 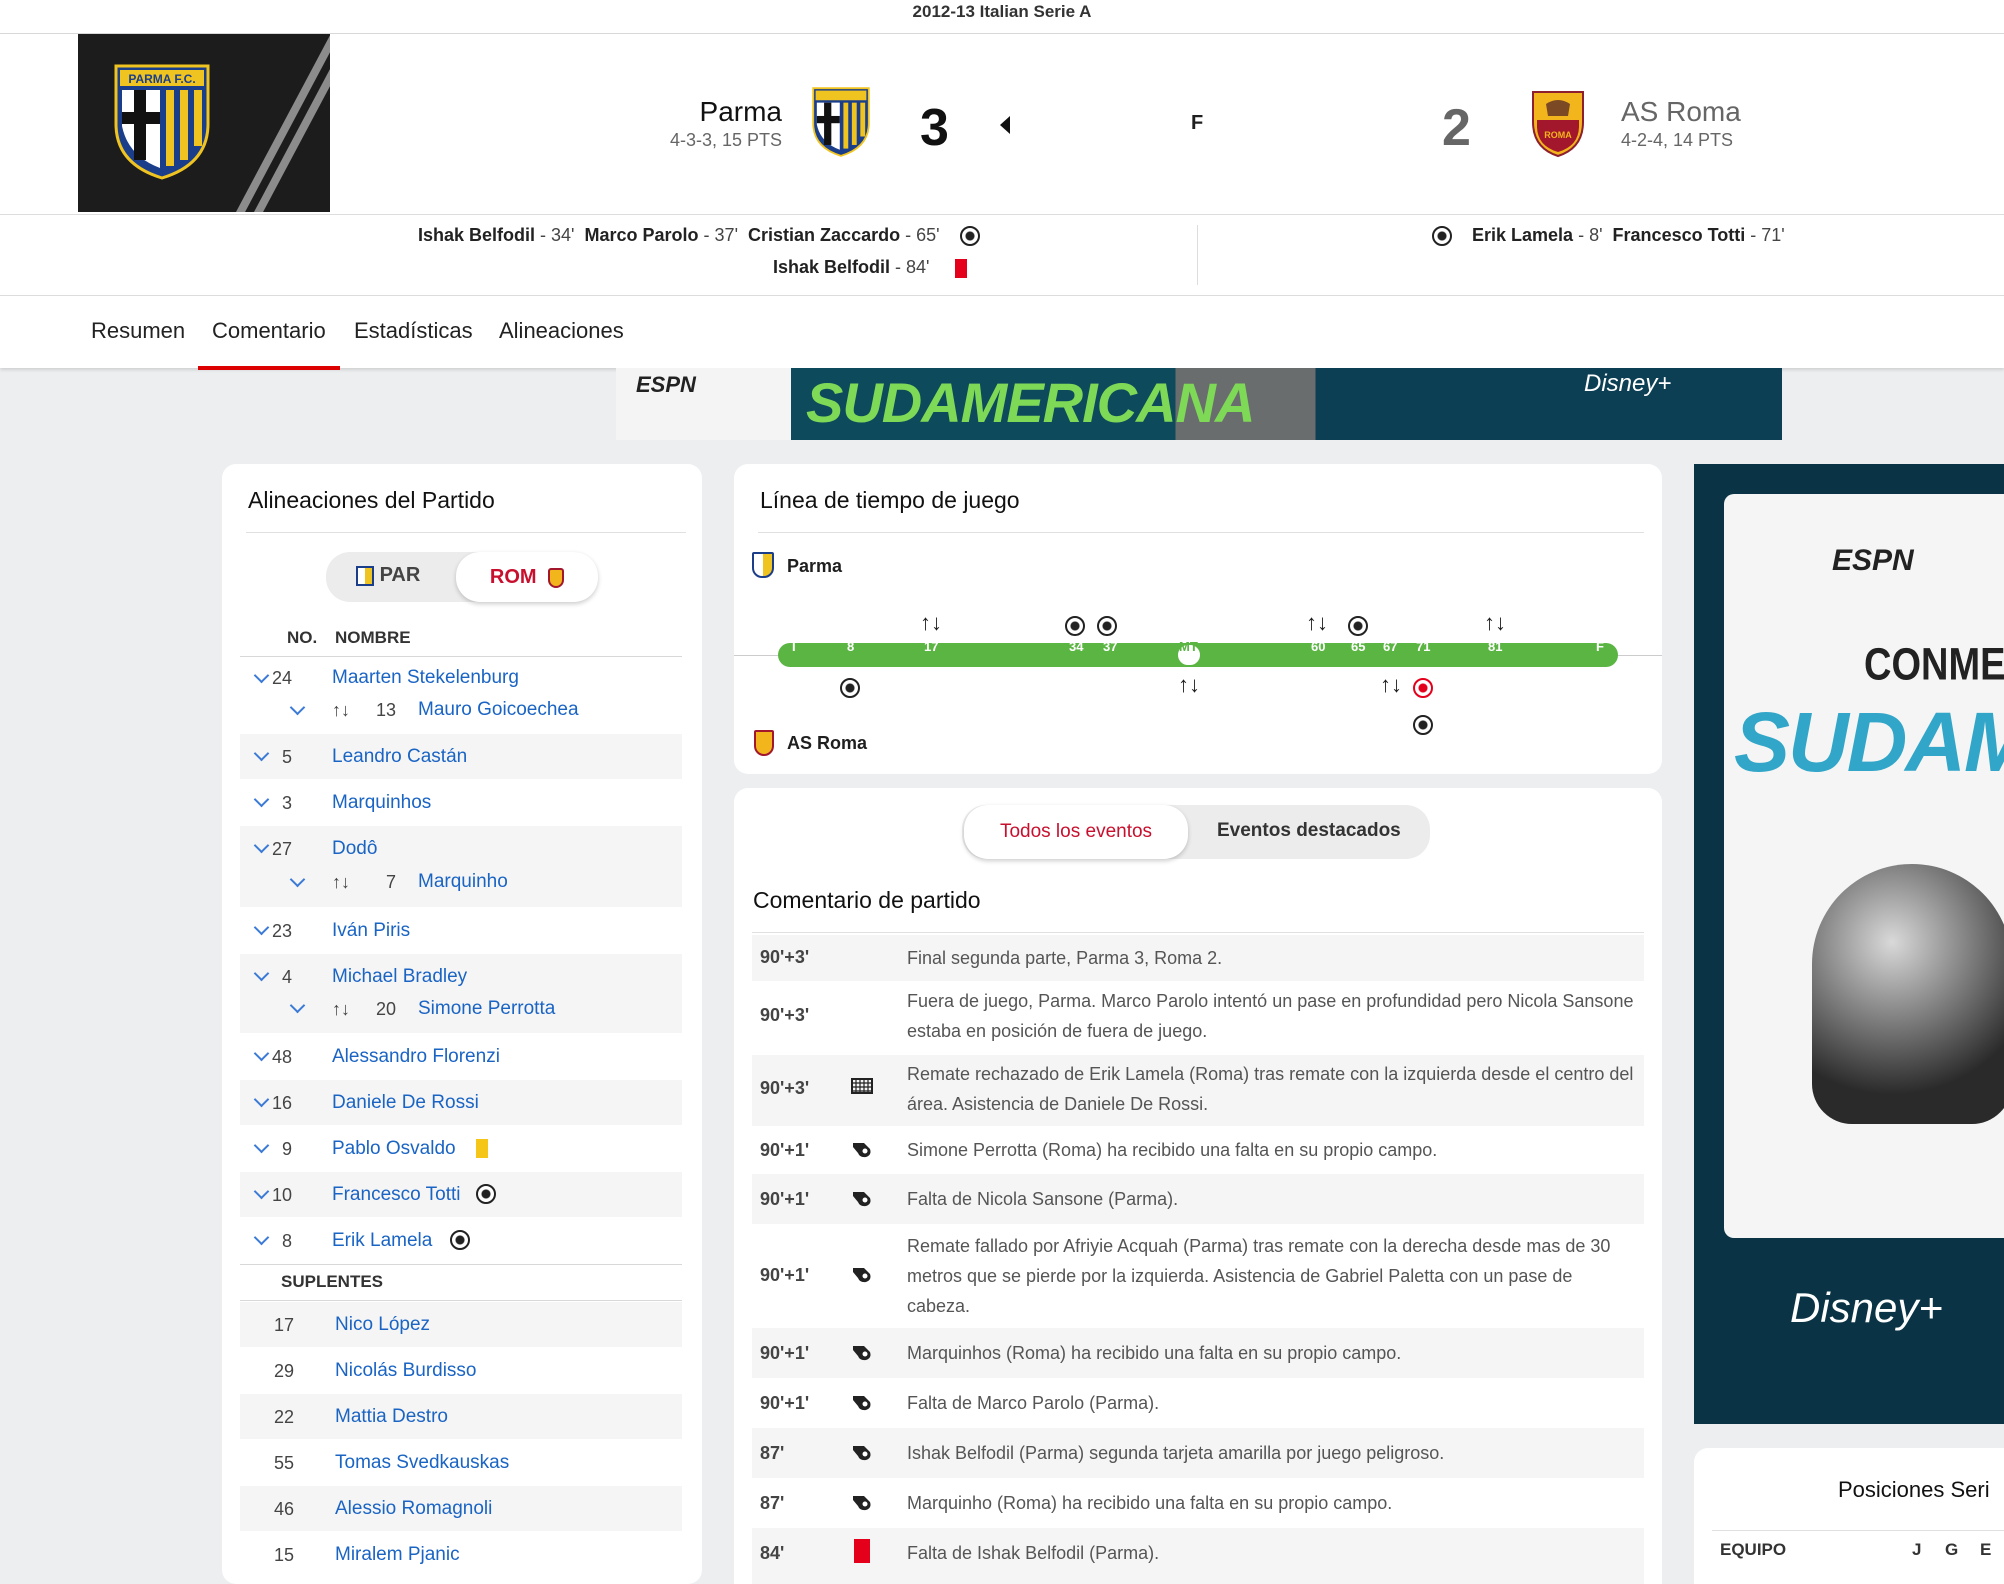 What do you see at coordinates (642, 235) in the screenshot?
I see `scorer-name: Marco Parolo` at bounding box center [642, 235].